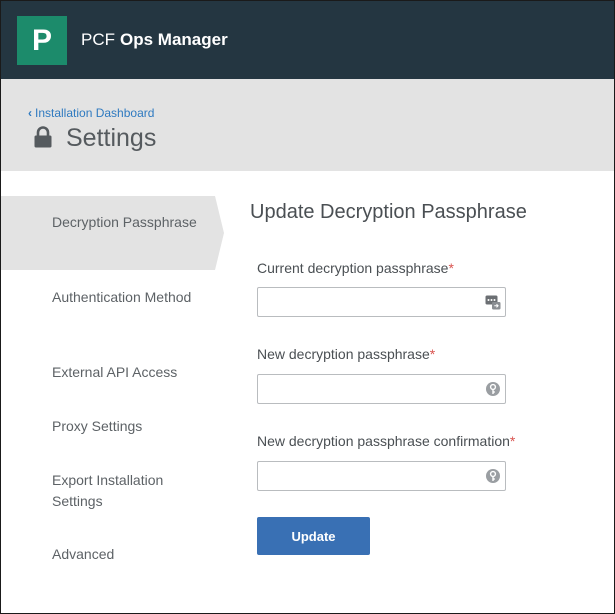  Describe the element at coordinates (98, 39) in the screenshot. I see `app-title-prefix: PCF` at that location.